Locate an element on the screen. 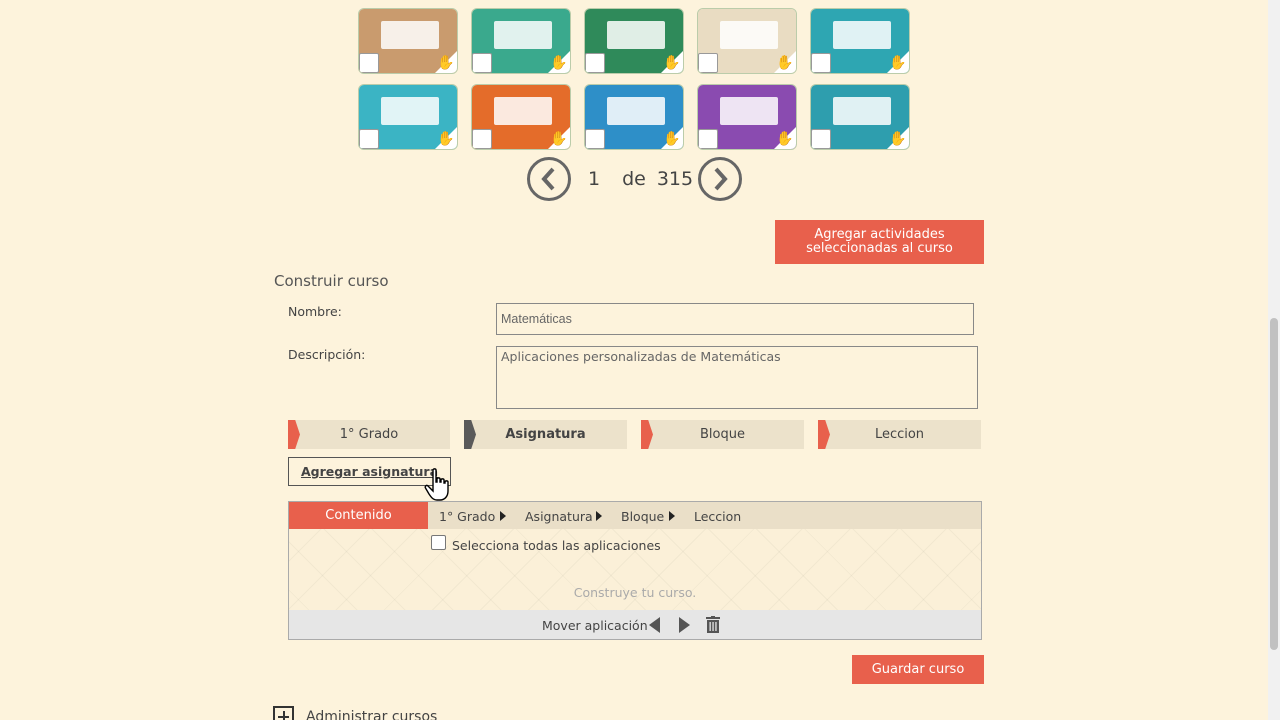 Image resolution: width=1280 pixels, height=720 pixels. step-lesson-label: Leccion is located at coordinates (899, 434).